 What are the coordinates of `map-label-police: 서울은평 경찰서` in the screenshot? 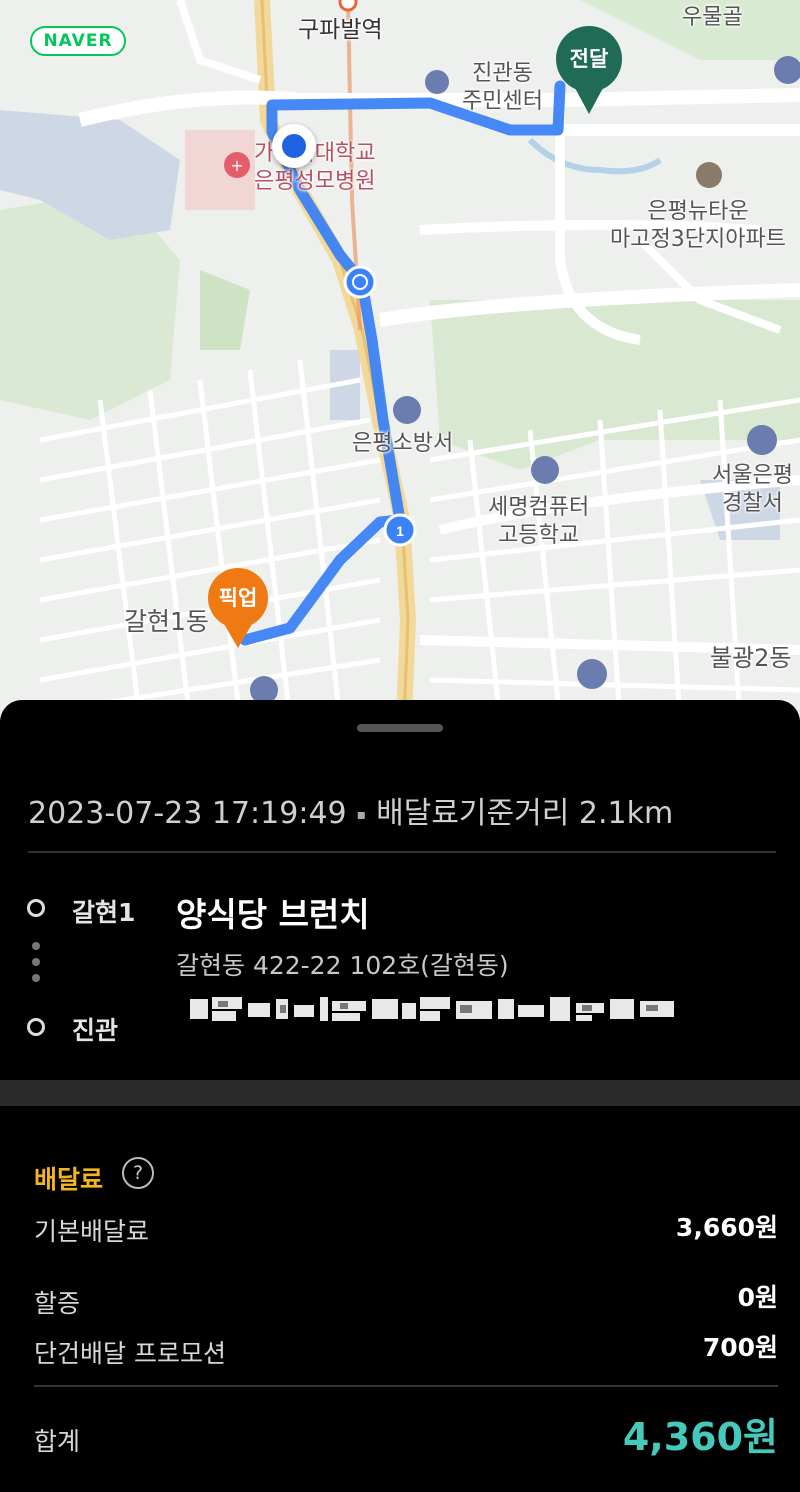 It's located at (752, 489).